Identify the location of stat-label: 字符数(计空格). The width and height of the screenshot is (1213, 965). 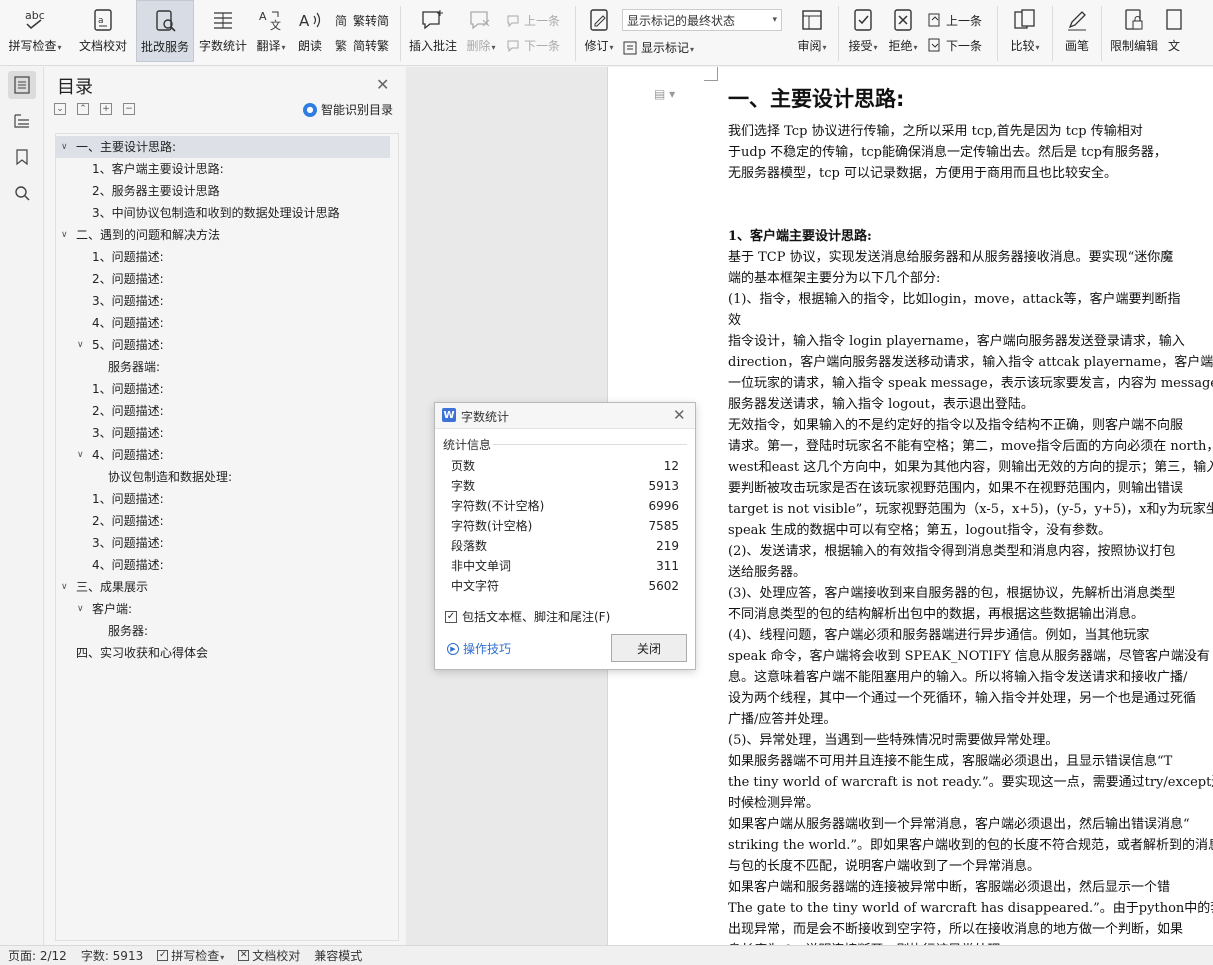
(492, 526).